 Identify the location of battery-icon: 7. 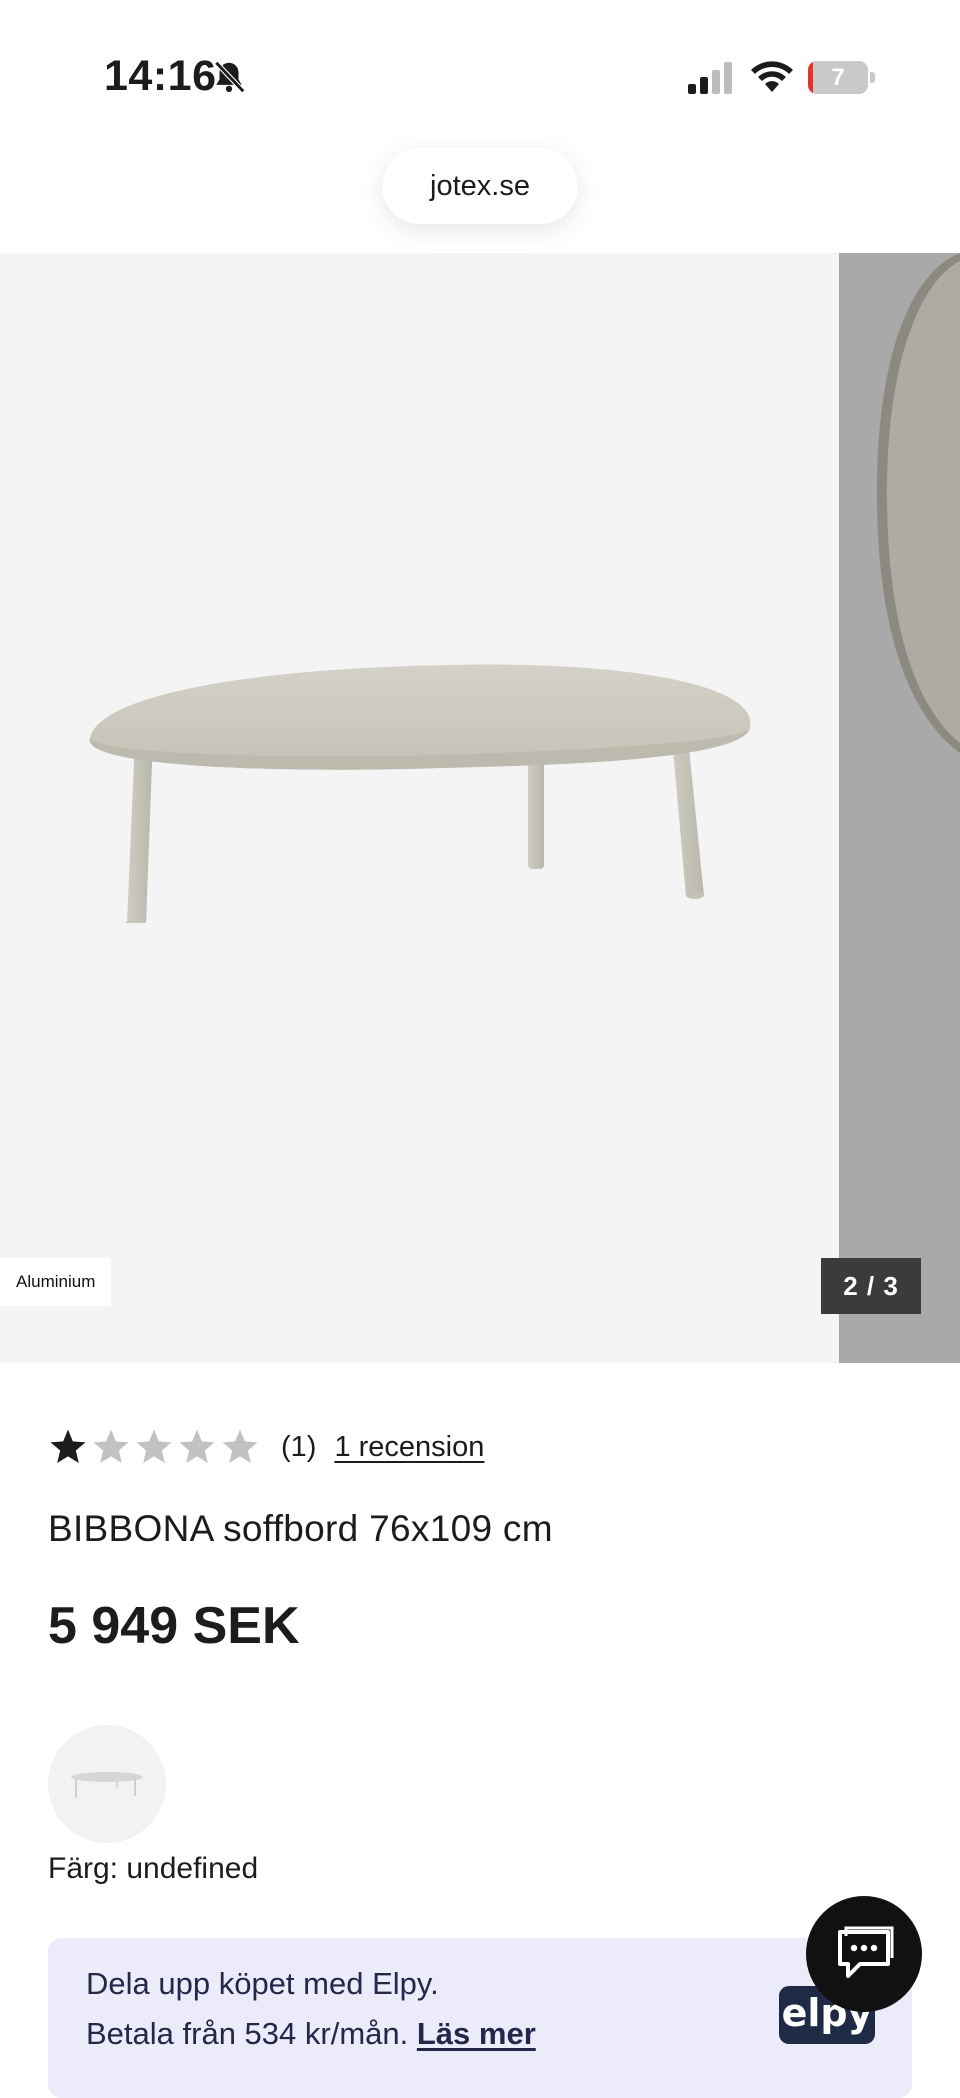
(842, 77).